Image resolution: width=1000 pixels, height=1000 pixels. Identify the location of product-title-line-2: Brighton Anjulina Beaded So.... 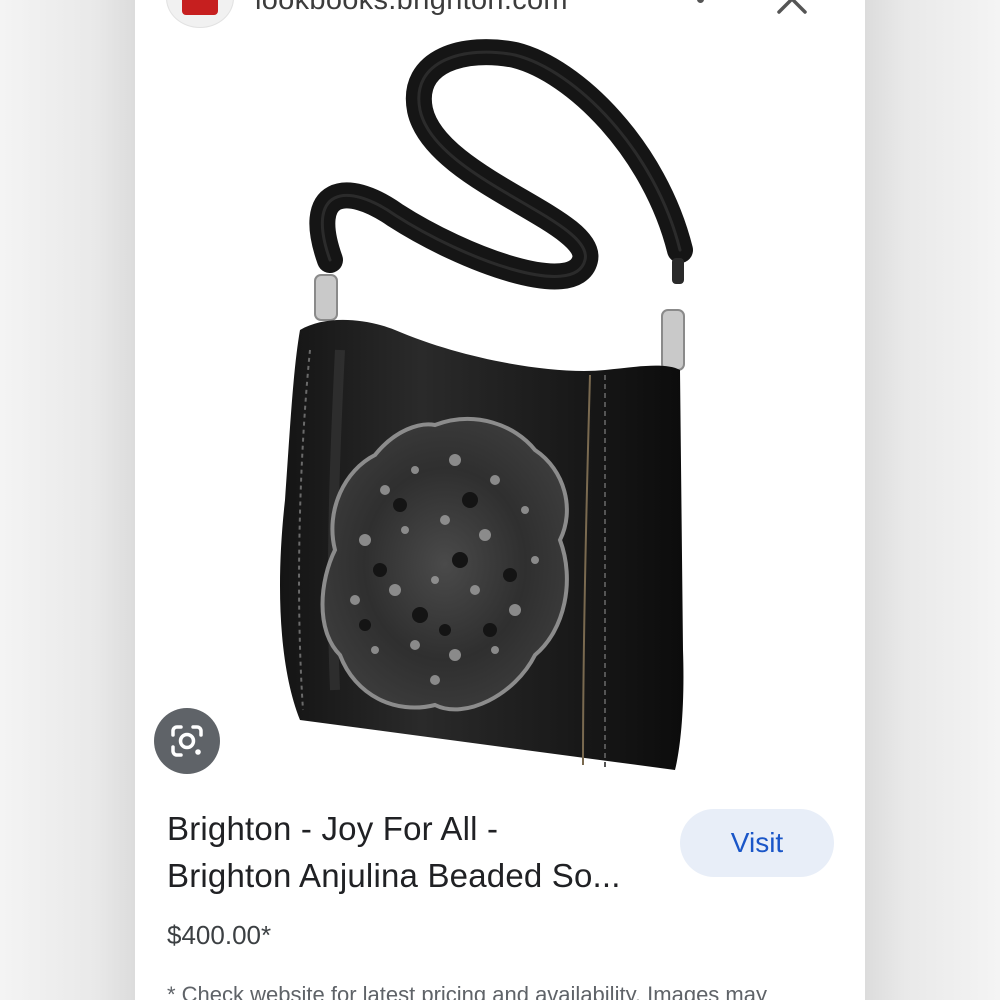
(394, 875).